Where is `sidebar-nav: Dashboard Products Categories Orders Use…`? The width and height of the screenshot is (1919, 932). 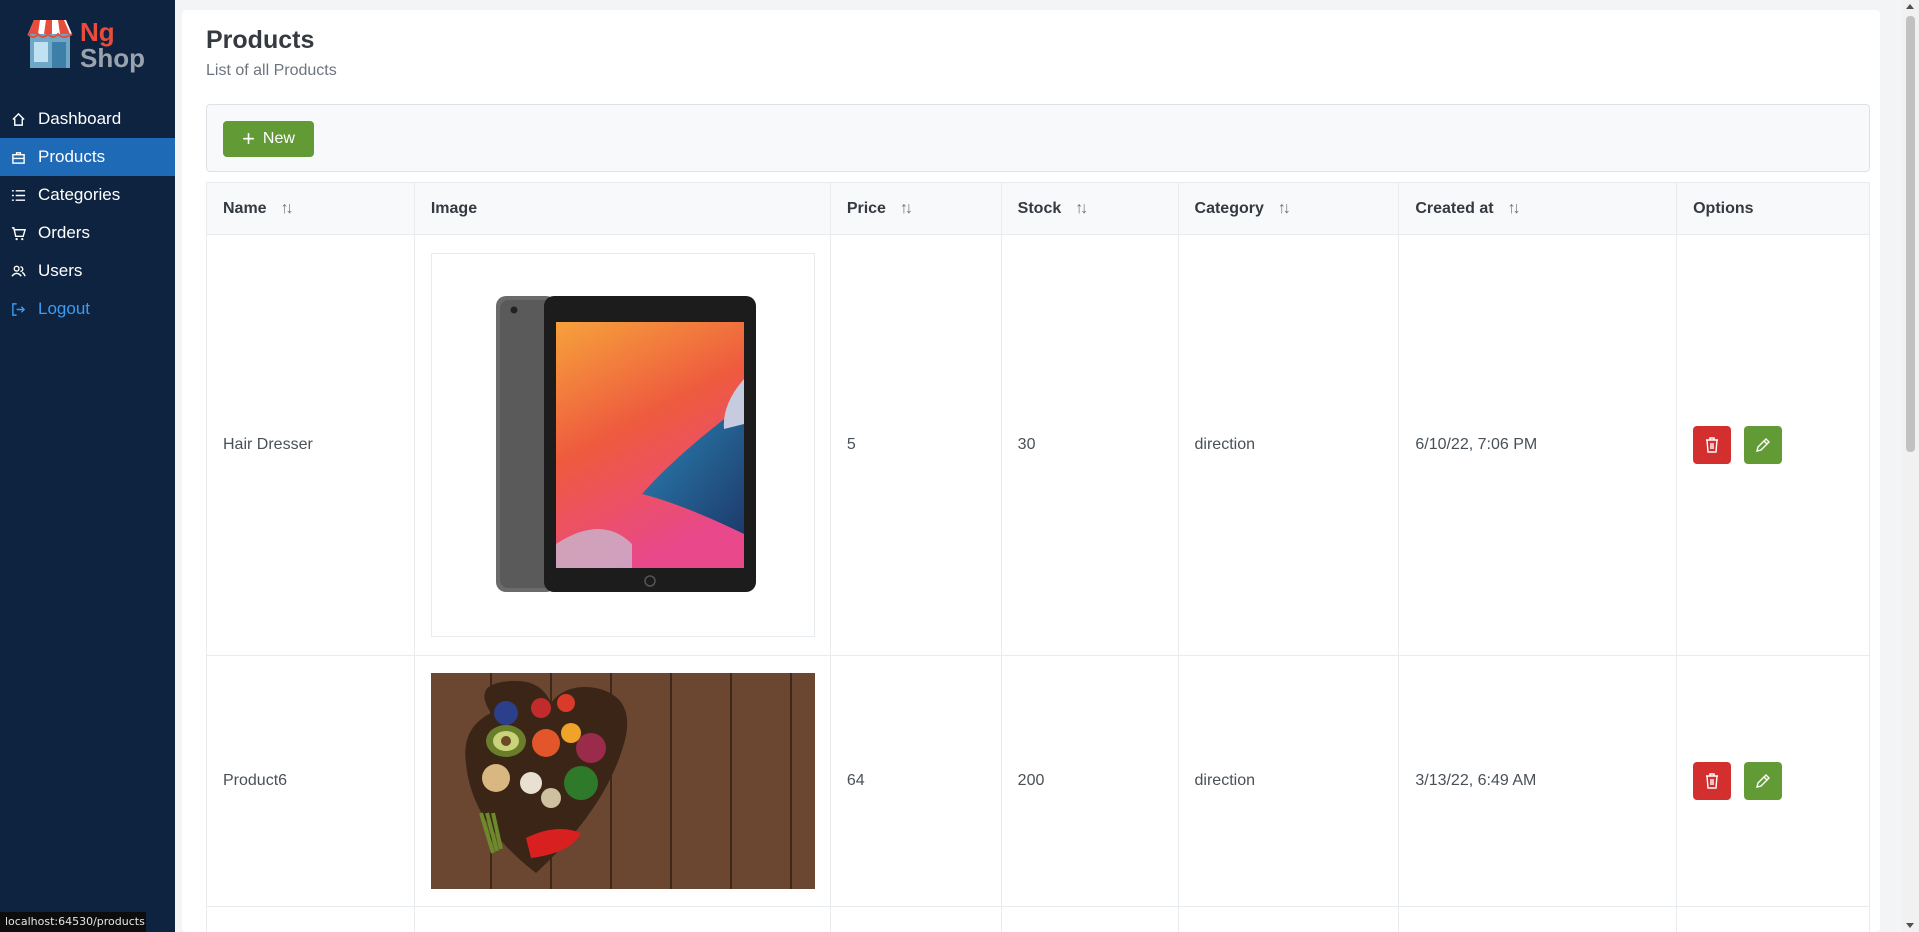
sidebar-nav: Dashboard Products Categories Orders Use… is located at coordinates (87, 214).